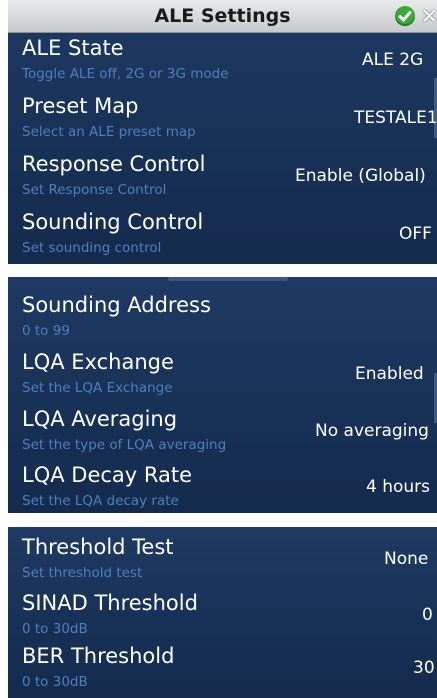 The height and width of the screenshot is (698, 437). What do you see at coordinates (92, 248) in the screenshot?
I see `setting-description: Set sounding control` at bounding box center [92, 248].